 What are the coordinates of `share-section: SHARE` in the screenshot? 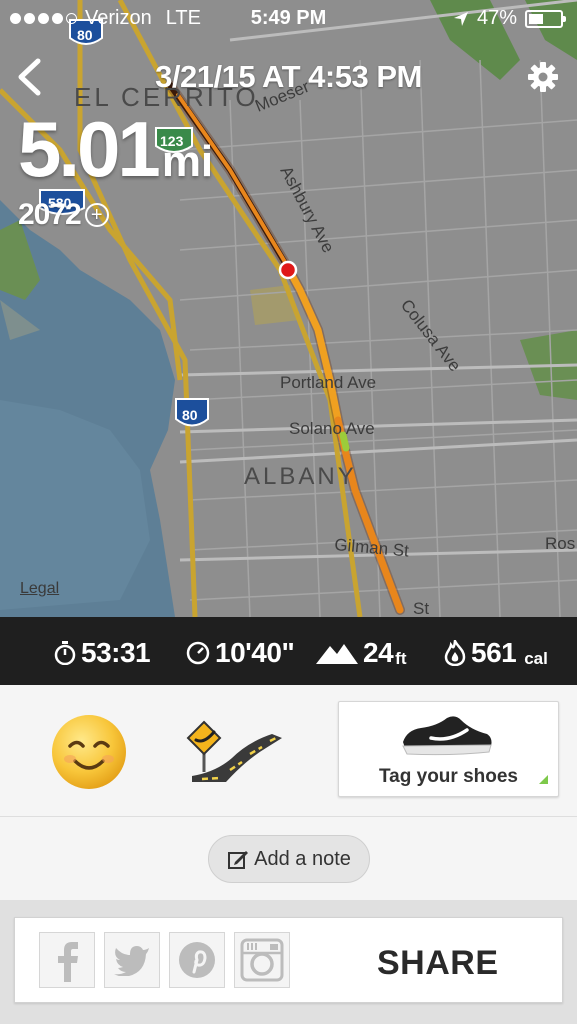 It's located at (288, 962).